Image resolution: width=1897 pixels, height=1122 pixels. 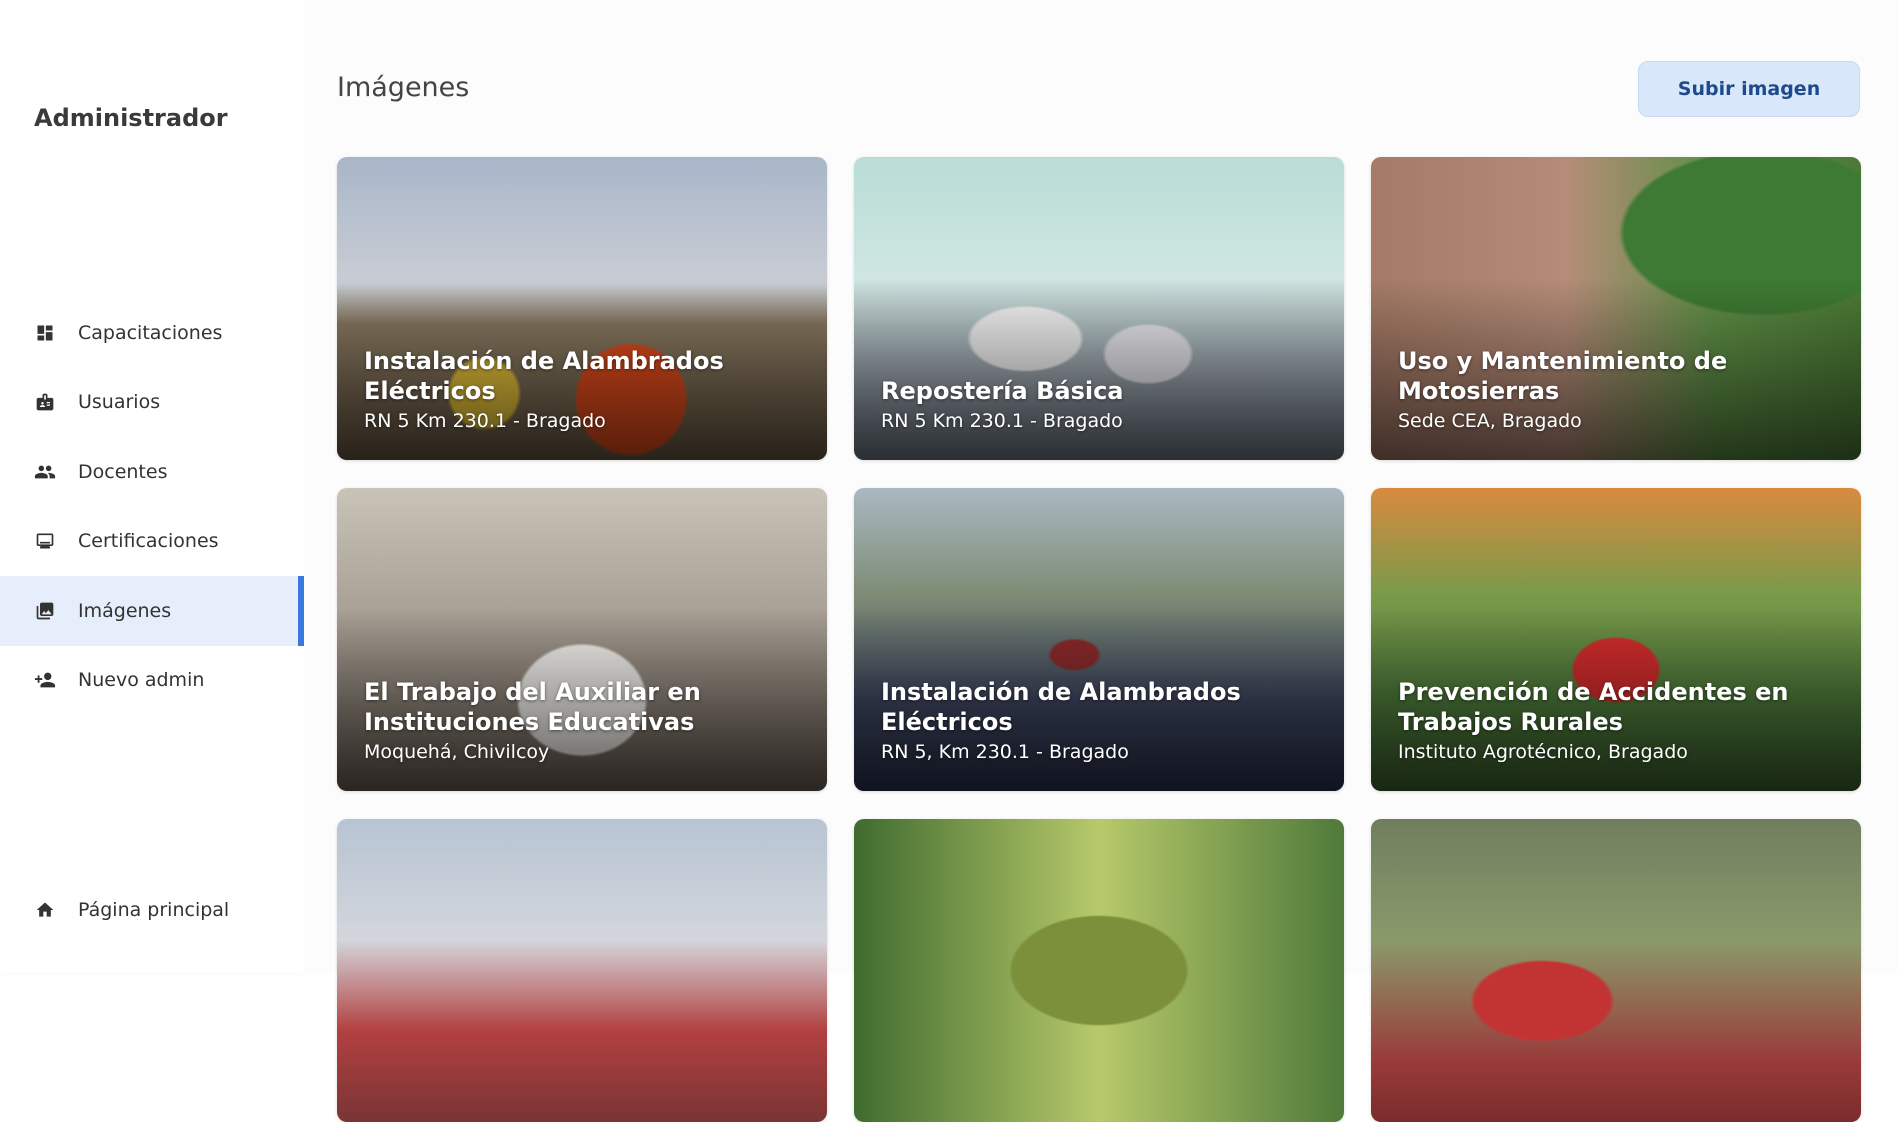 I want to click on card-location: Moquehá, Chivilcoy, so click(x=457, y=752).